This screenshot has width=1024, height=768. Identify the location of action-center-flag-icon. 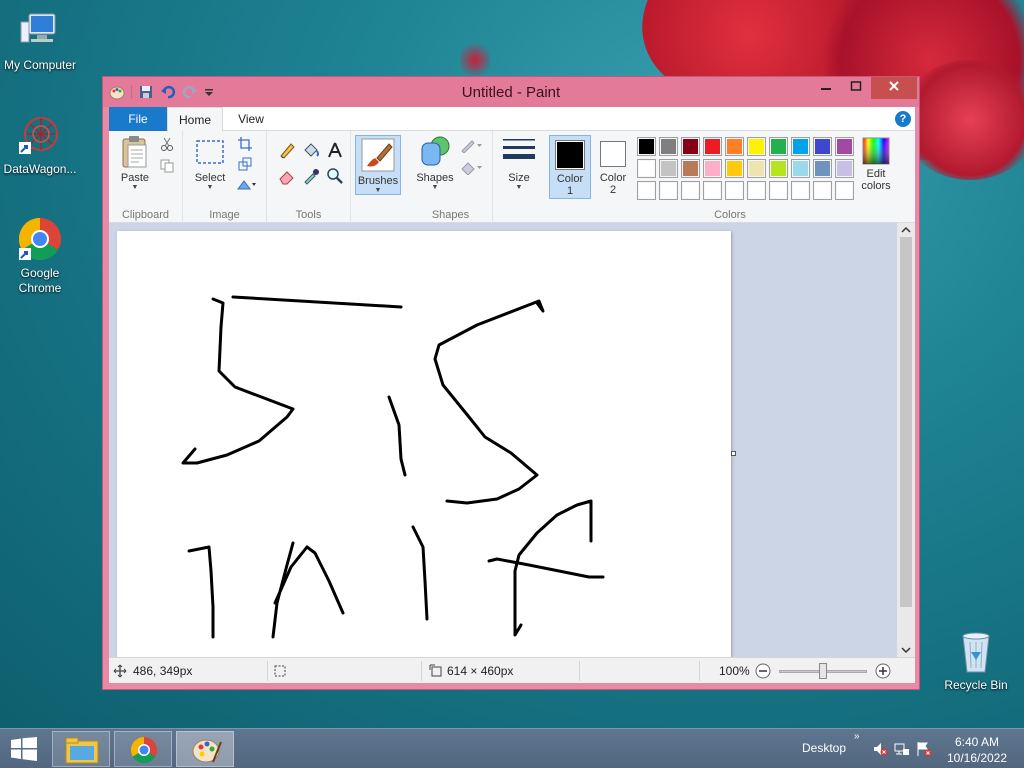
(924, 749).